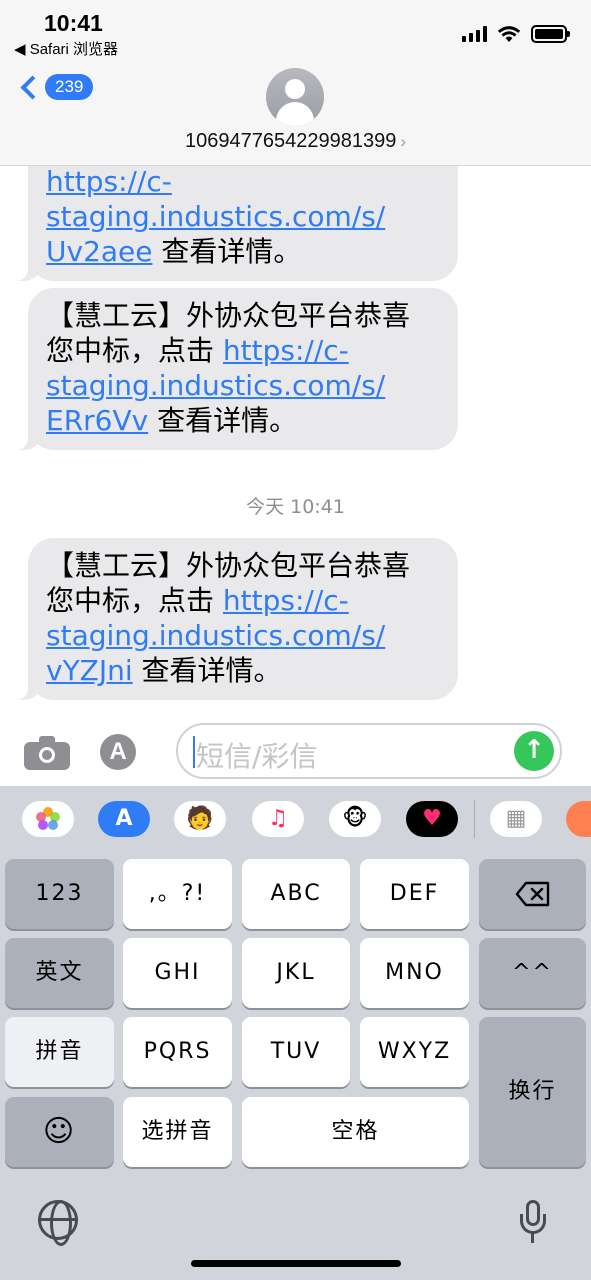 The width and height of the screenshot is (591, 1280). Describe the element at coordinates (32, 87) in the screenshot. I see `chevron-left-icon` at that location.